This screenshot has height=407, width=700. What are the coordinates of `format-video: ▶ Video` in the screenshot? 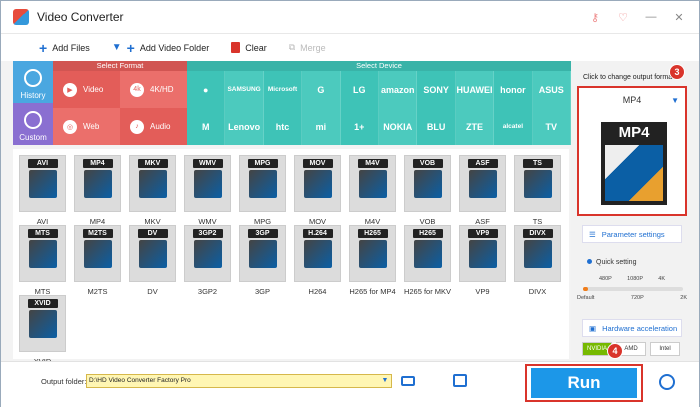 It's located at (86, 89).